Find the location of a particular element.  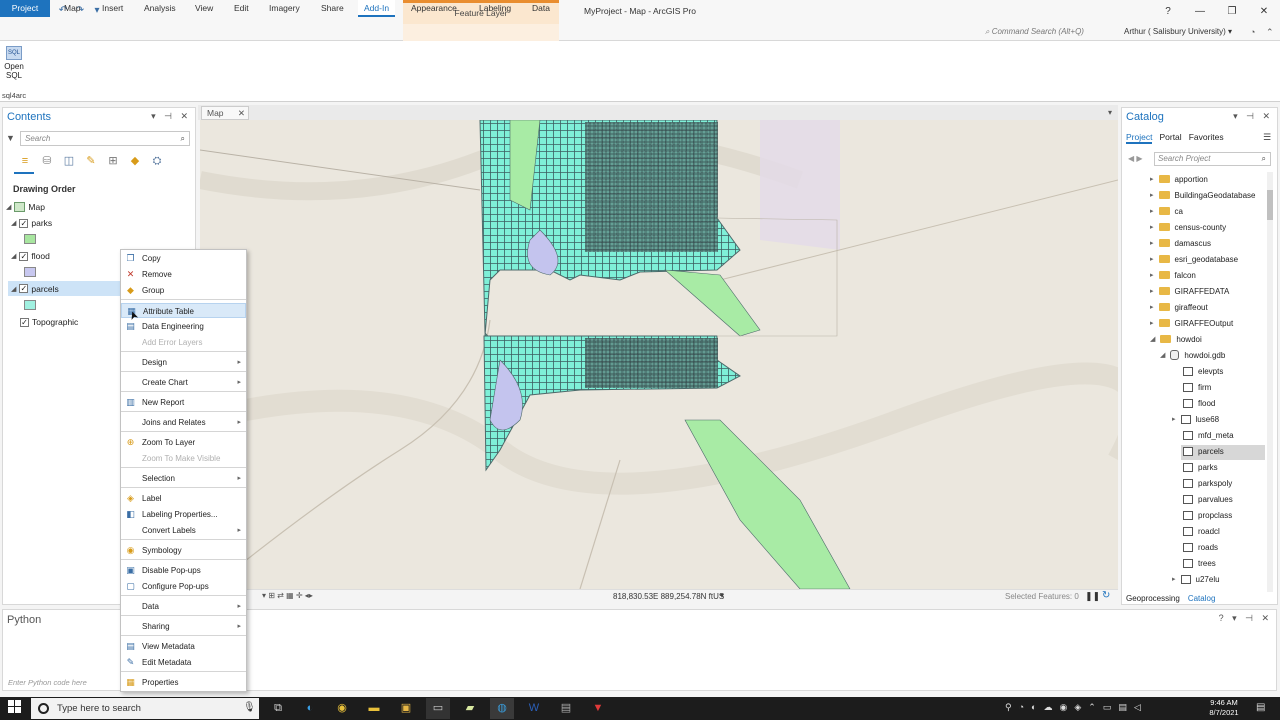

catalog-item: roads is located at coordinates (1200, 547).